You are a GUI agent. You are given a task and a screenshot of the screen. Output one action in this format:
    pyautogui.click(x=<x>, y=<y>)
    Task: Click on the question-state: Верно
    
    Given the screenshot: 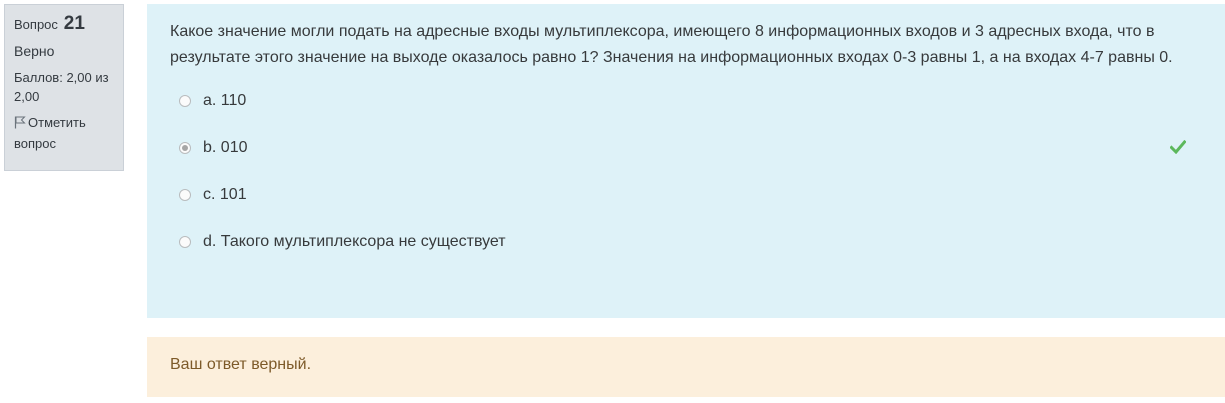 What is the action you would take?
    pyautogui.click(x=34, y=51)
    